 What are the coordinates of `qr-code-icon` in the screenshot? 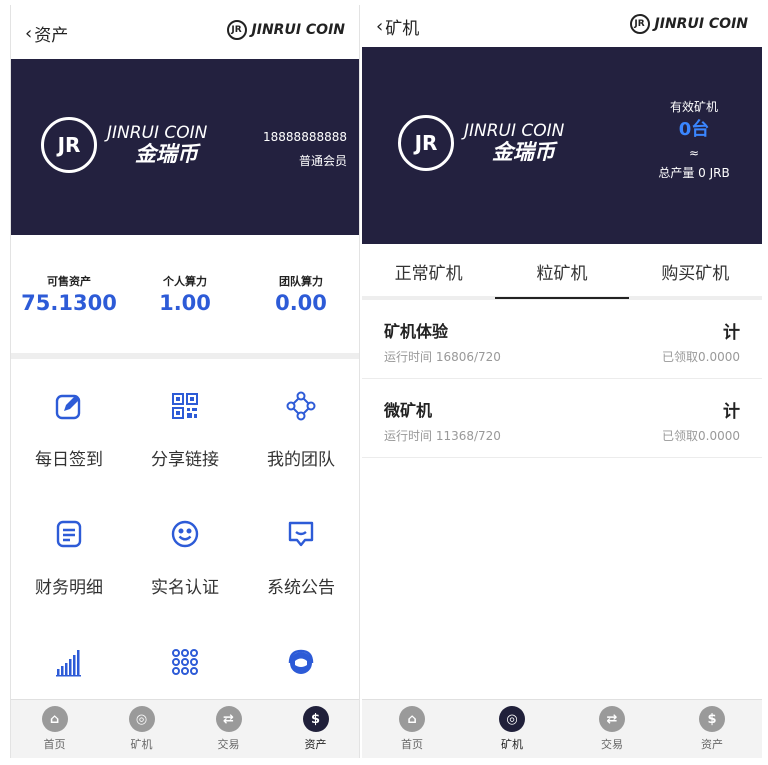 It's located at (185, 406).